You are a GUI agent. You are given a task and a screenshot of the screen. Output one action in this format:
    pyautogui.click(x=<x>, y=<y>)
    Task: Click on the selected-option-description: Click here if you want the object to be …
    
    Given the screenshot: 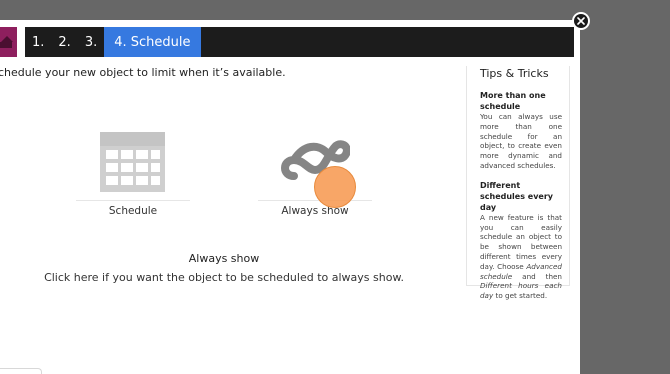 What is the action you would take?
    pyautogui.click(x=224, y=277)
    